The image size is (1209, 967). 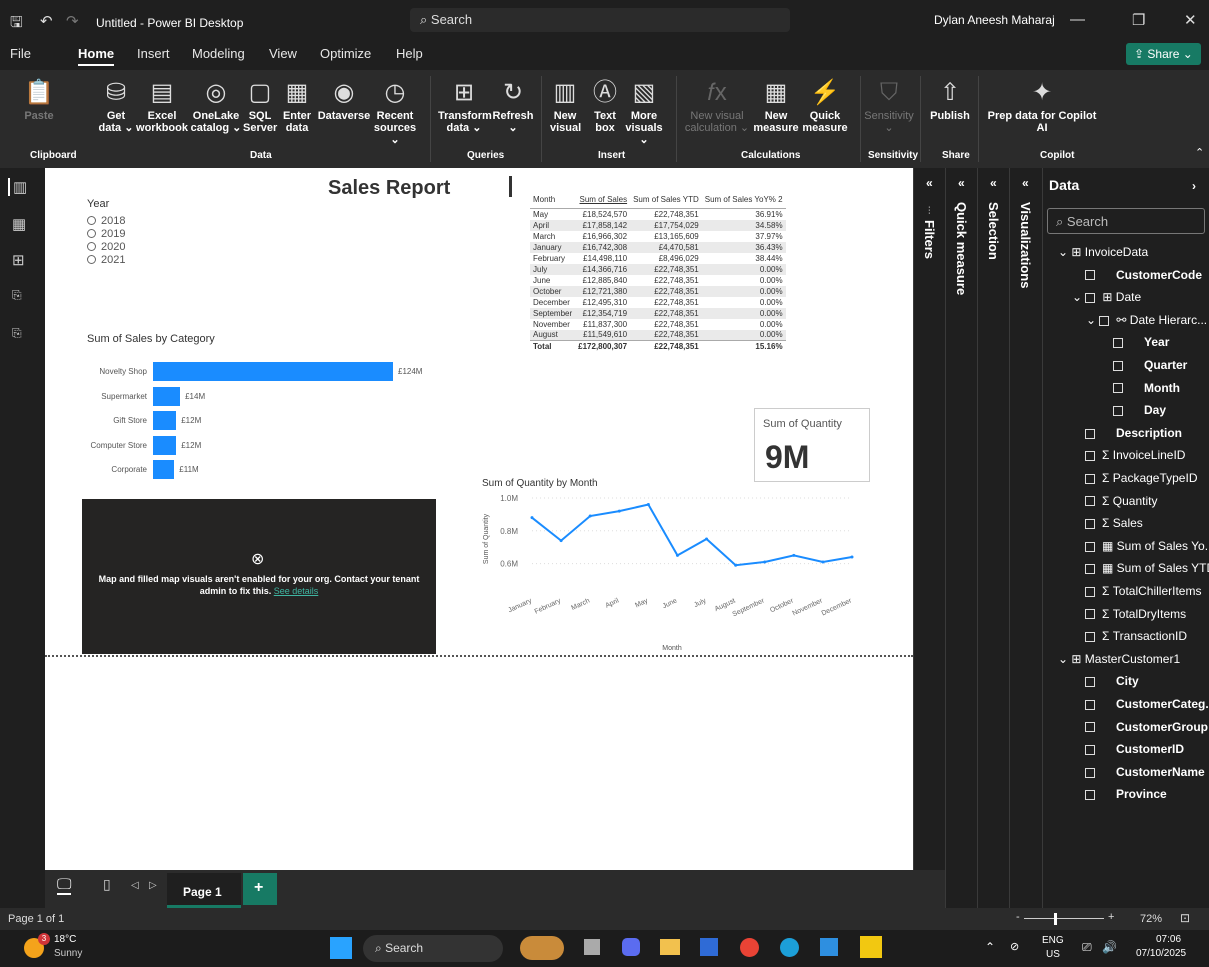 I want to click on enter-data-button: ▦ Enter data, so click(x=297, y=105).